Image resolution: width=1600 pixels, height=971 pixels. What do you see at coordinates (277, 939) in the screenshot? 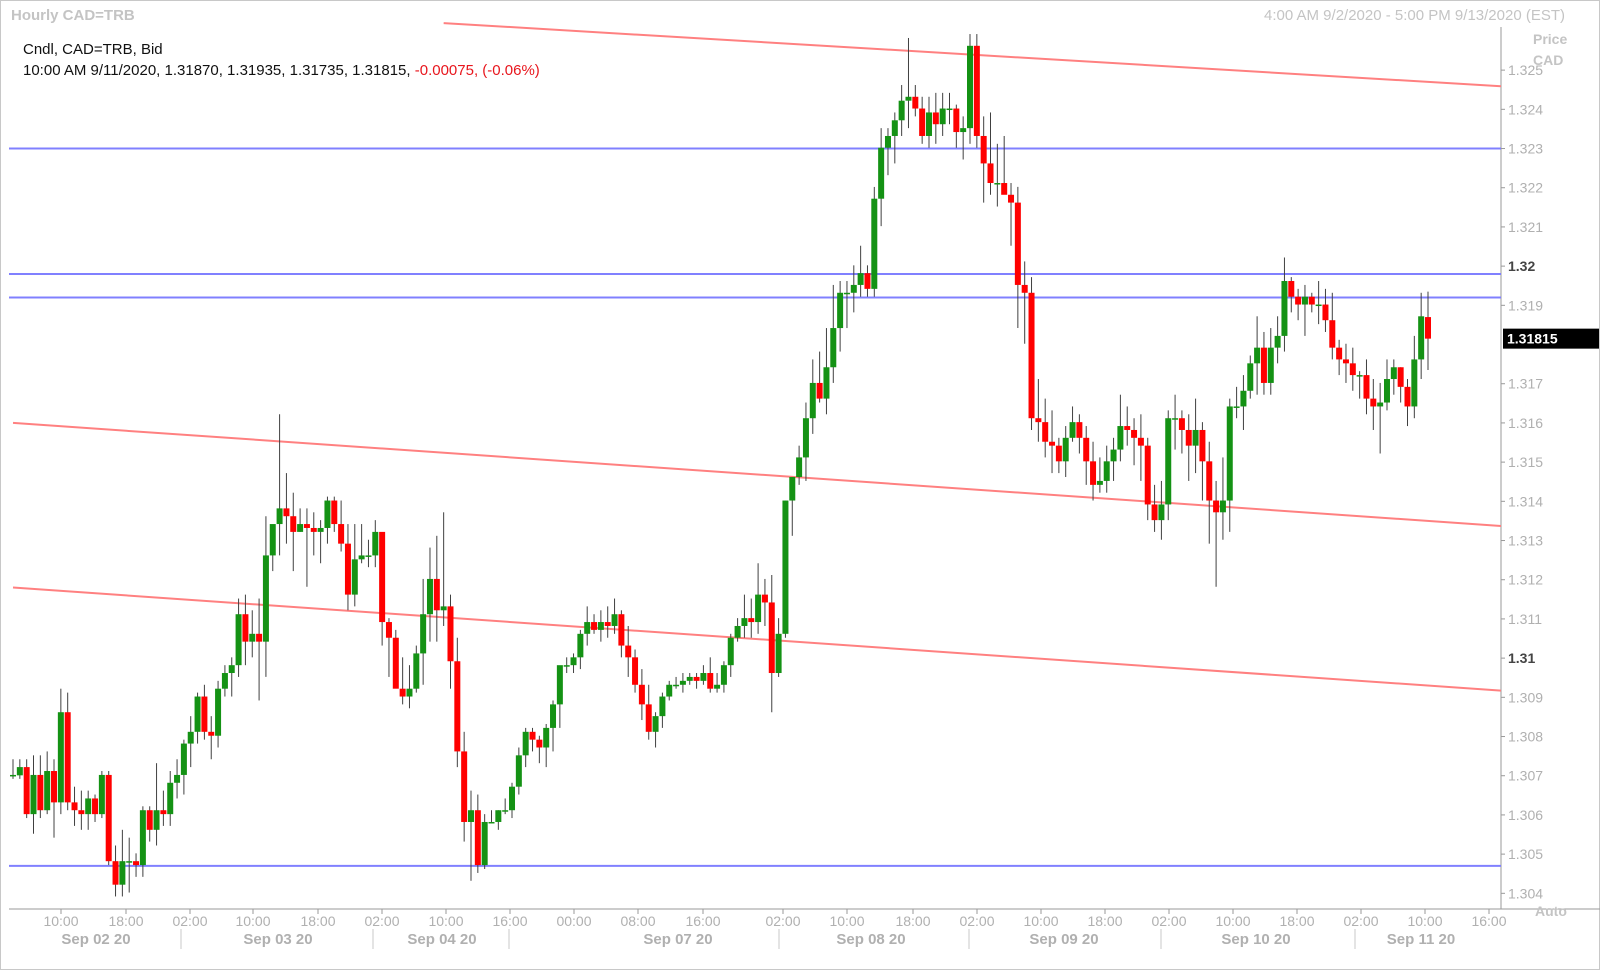
I see `date-label: Sep 03 20` at bounding box center [277, 939].